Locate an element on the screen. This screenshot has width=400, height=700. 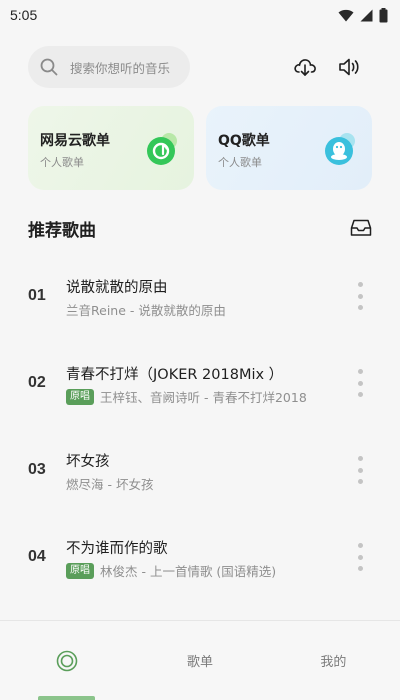
status-icons is located at coordinates (363, 15).